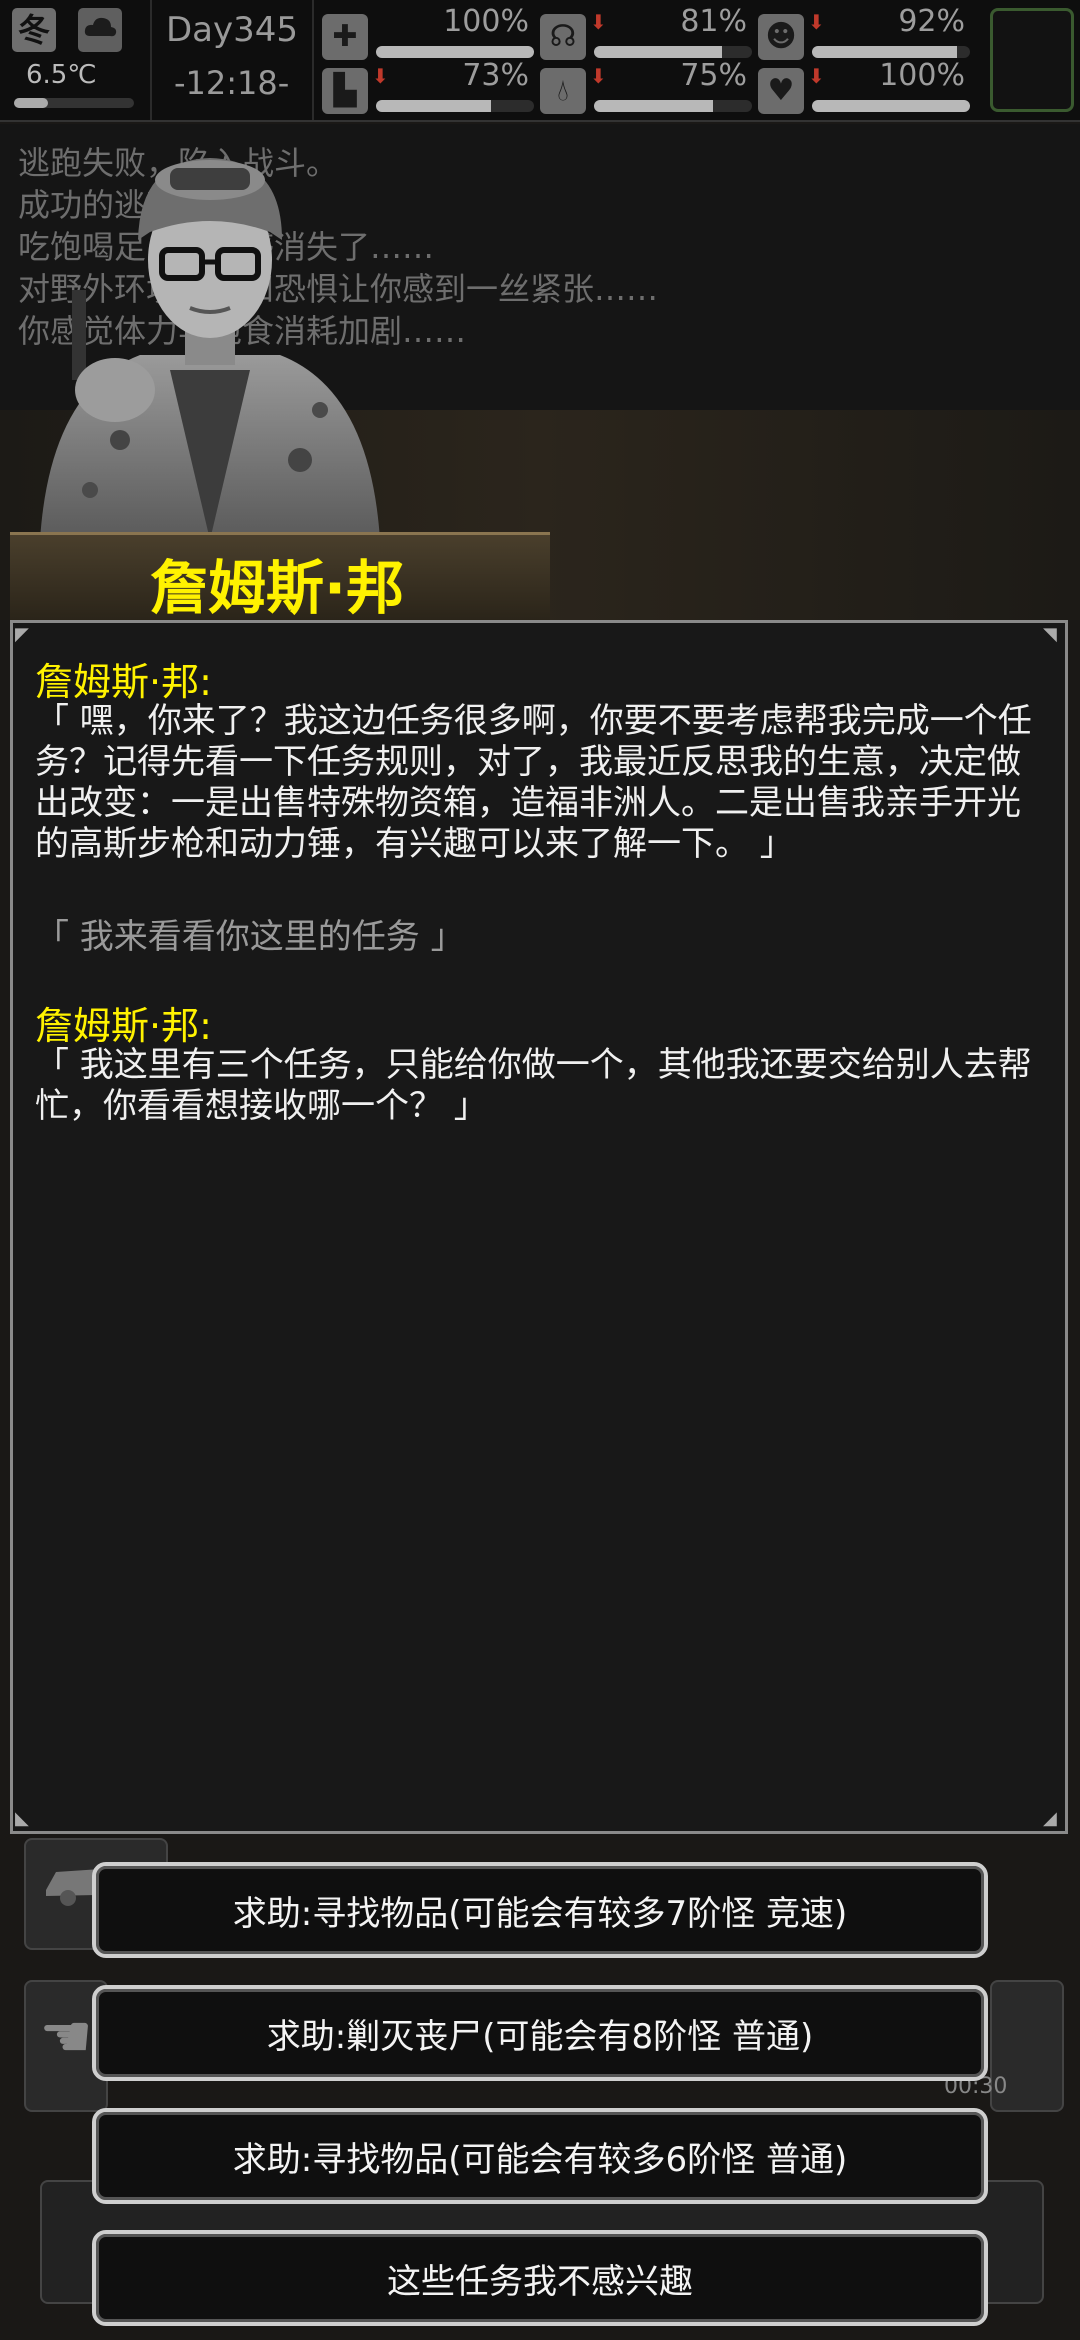 This screenshot has width=1080, height=2340. Describe the element at coordinates (345, 37) in the screenshot. I see `medkit-icon: ✚` at that location.